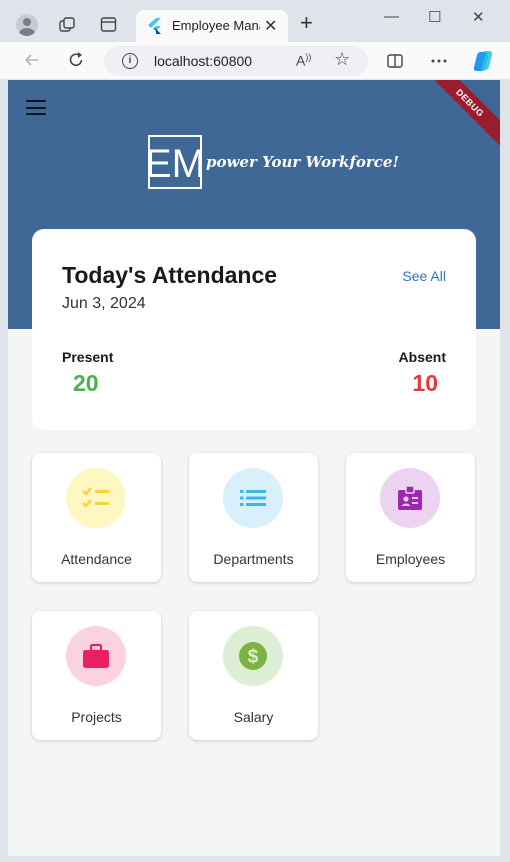 The width and height of the screenshot is (510, 862). Describe the element at coordinates (216, 25) in the screenshot. I see `tab-title: Employee Management` at that location.